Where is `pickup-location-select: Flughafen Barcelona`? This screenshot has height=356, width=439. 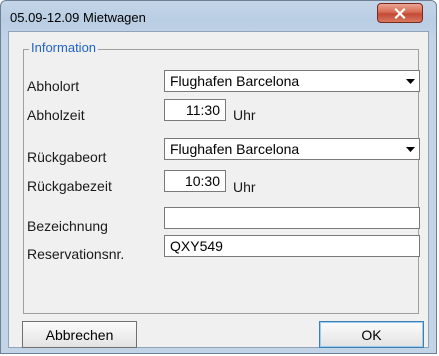 pickup-location-select: Flughafen Barcelona is located at coordinates (292, 81).